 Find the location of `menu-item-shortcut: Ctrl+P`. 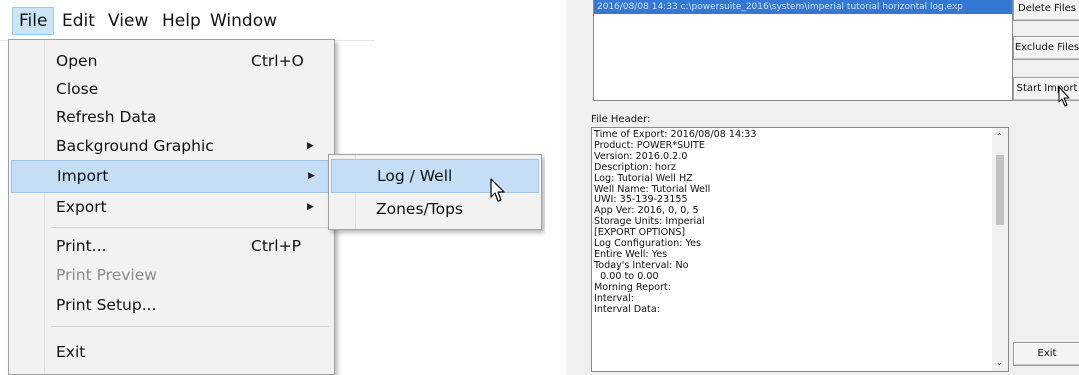

menu-item-shortcut: Ctrl+P is located at coordinates (276, 246).